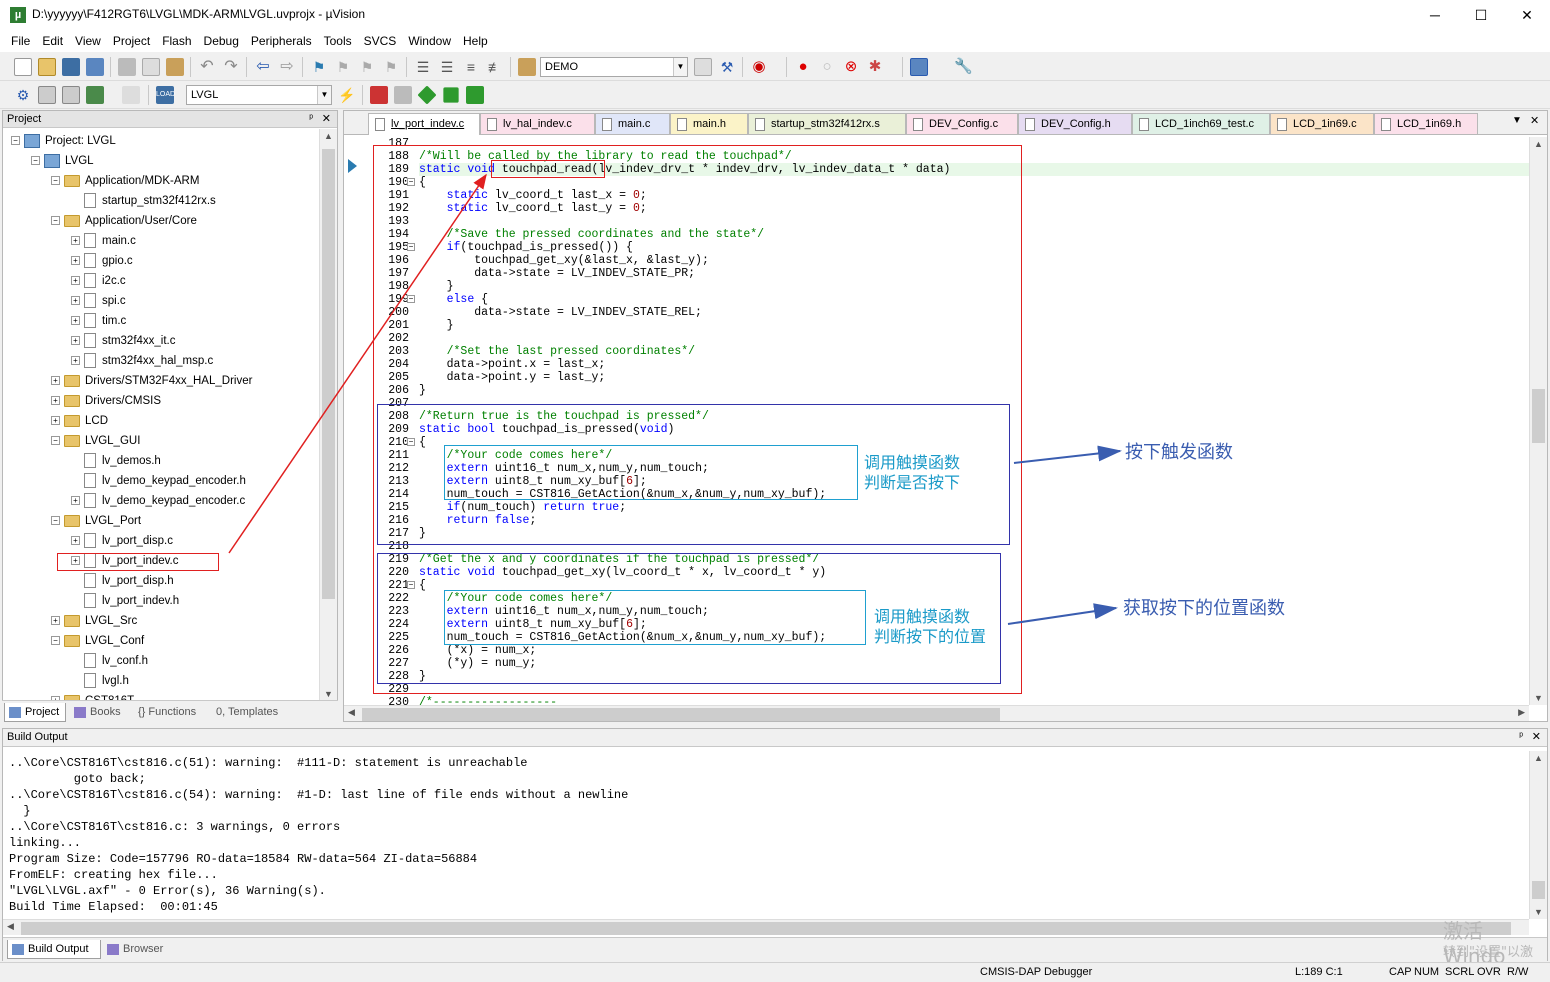  Describe the element at coordinates (113, 949) in the screenshot. I see `browser-icon` at that location.